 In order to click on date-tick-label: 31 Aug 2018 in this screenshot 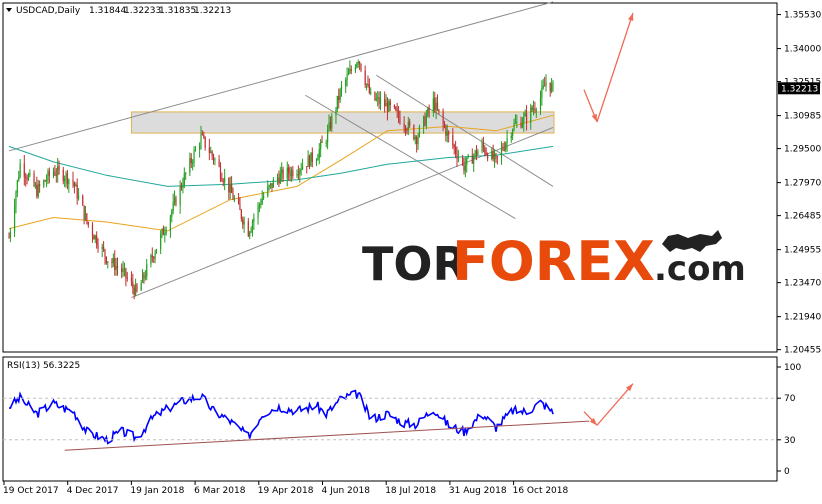, I will do `click(478, 491)`.